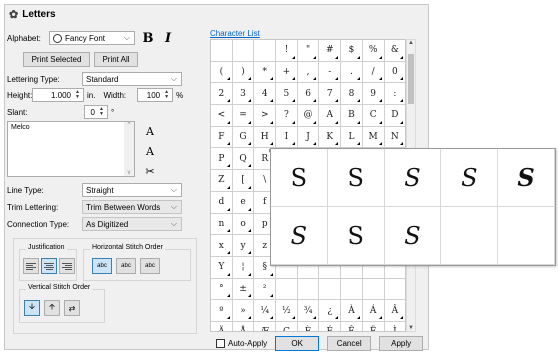 The image size is (558, 354). I want to click on scrollbar-thumb, so click(411, 79).